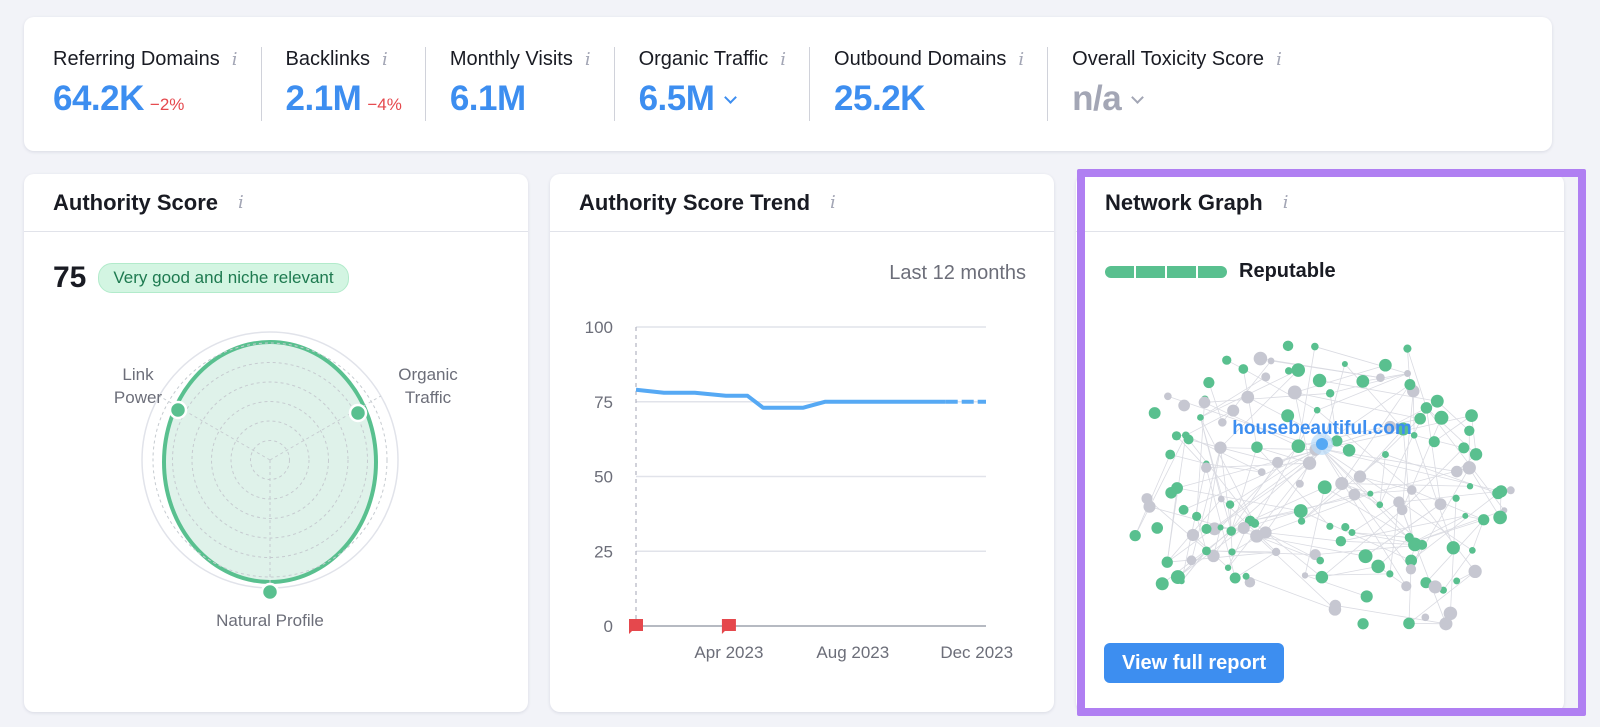 This screenshot has height=727, width=1600. Describe the element at coordinates (603, 551) in the screenshot. I see `y-tick-label: 25` at that location.